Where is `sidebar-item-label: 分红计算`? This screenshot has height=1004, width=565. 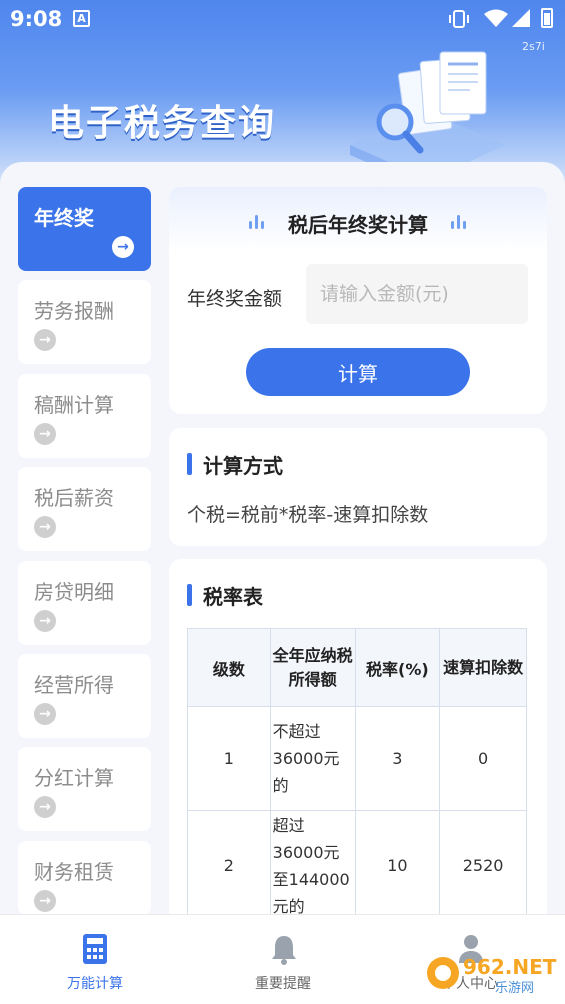 sidebar-item-label: 分红计算 is located at coordinates (74, 778).